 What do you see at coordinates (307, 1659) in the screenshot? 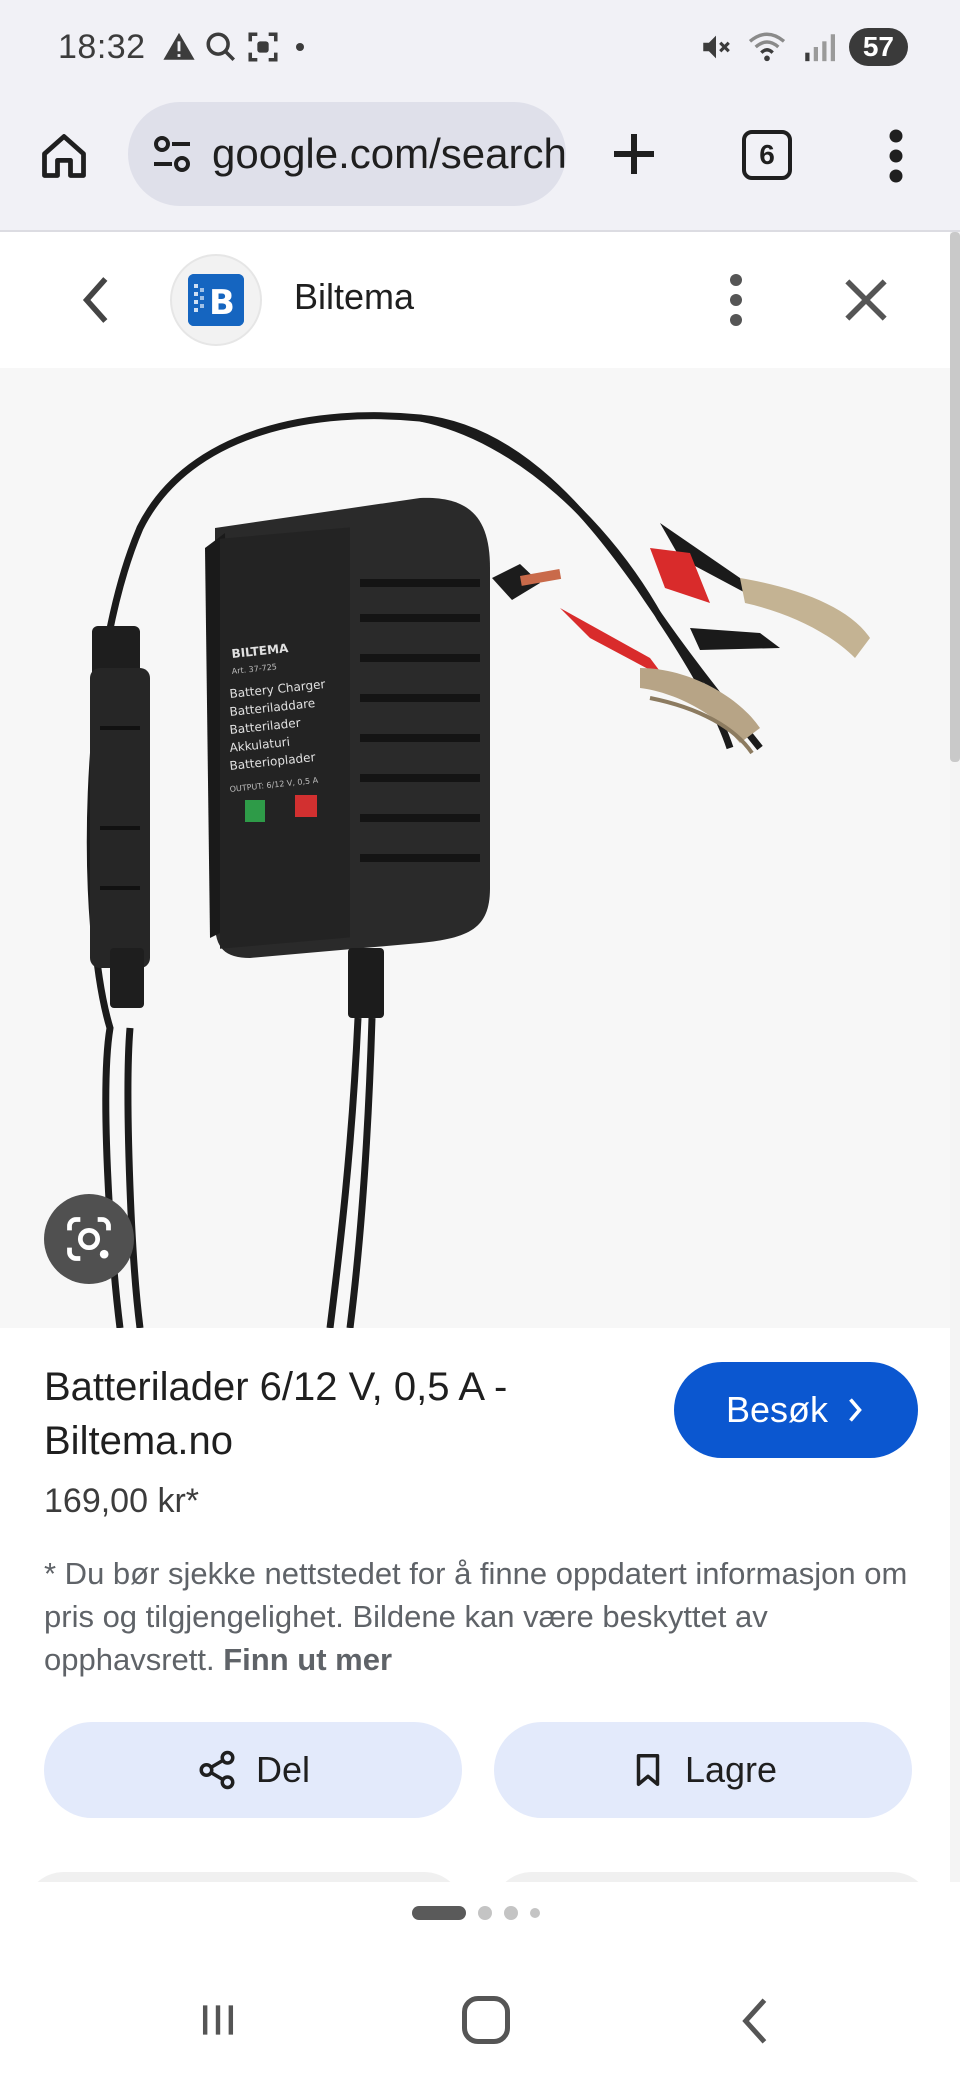
I see `learn-more-link: Finn ut mer` at bounding box center [307, 1659].